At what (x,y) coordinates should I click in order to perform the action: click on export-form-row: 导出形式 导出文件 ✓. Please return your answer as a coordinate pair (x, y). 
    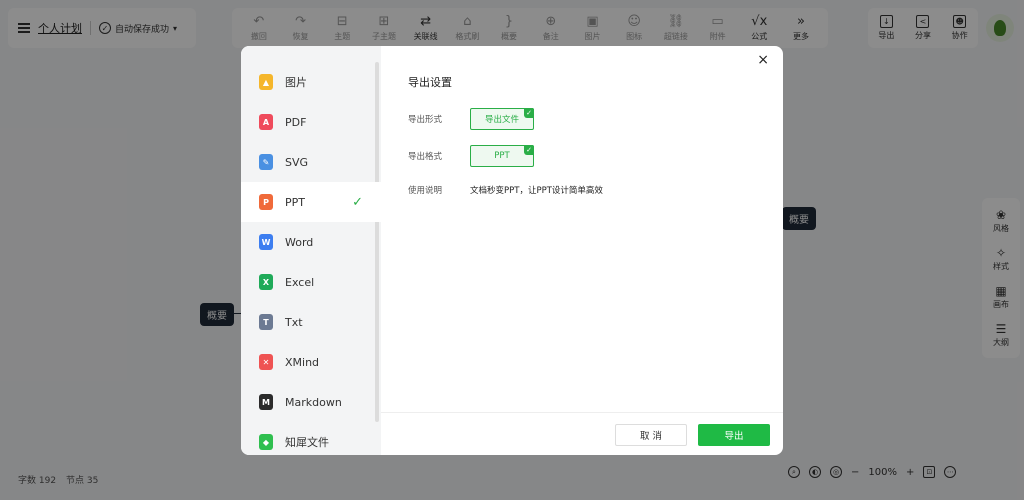
    Looking at the image, I should click on (471, 119).